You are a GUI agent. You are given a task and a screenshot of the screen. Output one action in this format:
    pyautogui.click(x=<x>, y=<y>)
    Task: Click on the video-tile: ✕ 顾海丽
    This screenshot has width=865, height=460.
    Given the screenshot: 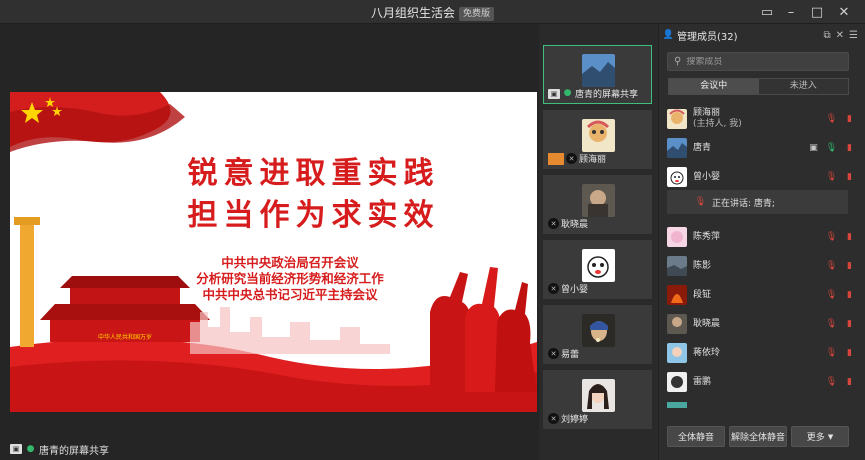 What is the action you would take?
    pyautogui.click(x=597, y=139)
    